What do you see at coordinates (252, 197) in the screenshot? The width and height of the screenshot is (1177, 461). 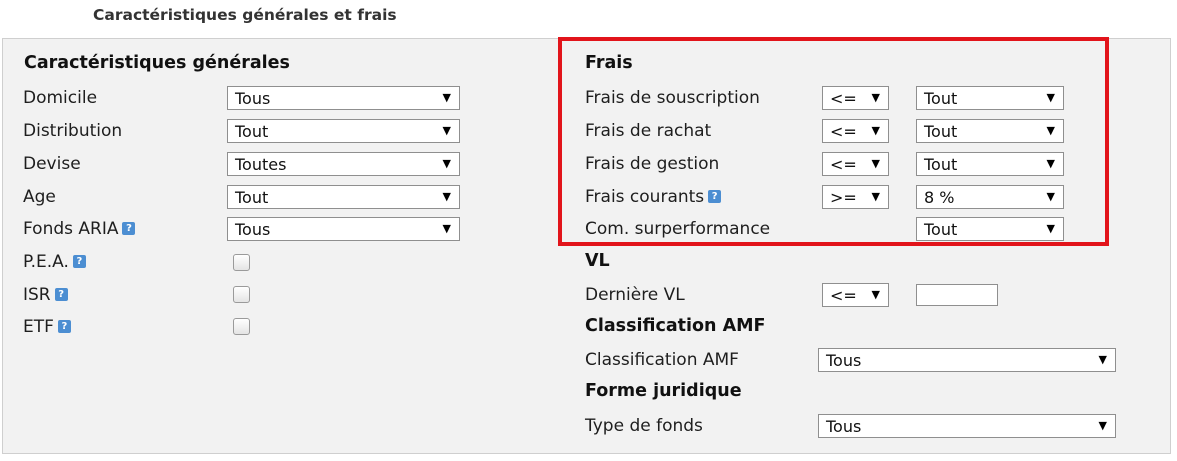 I see `age-value: Tout` at bounding box center [252, 197].